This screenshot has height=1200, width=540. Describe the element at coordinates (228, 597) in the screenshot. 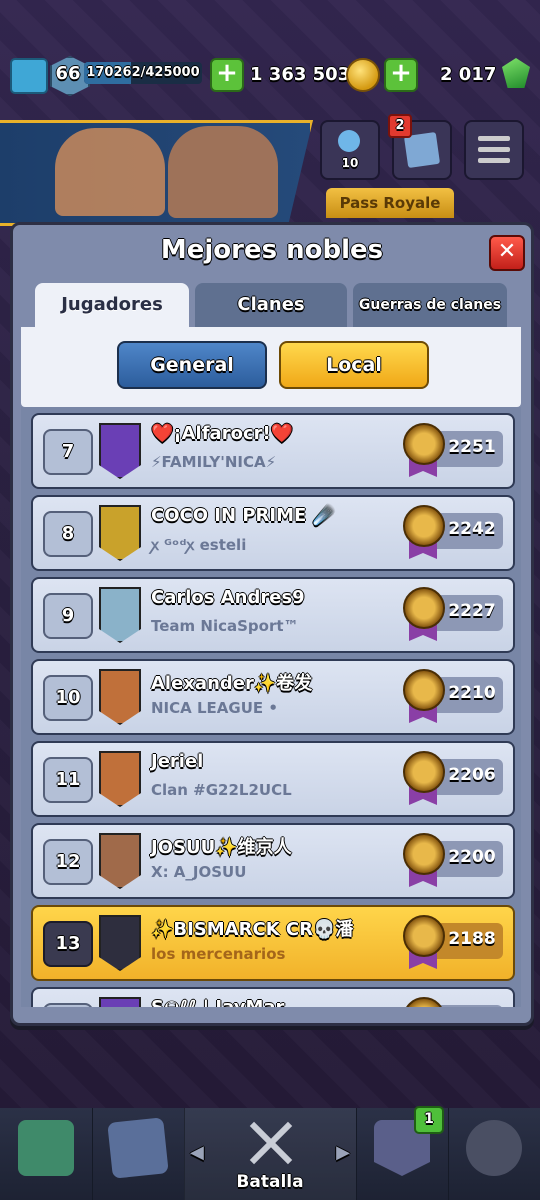

I see `player-name: Carlos Andres9` at that location.